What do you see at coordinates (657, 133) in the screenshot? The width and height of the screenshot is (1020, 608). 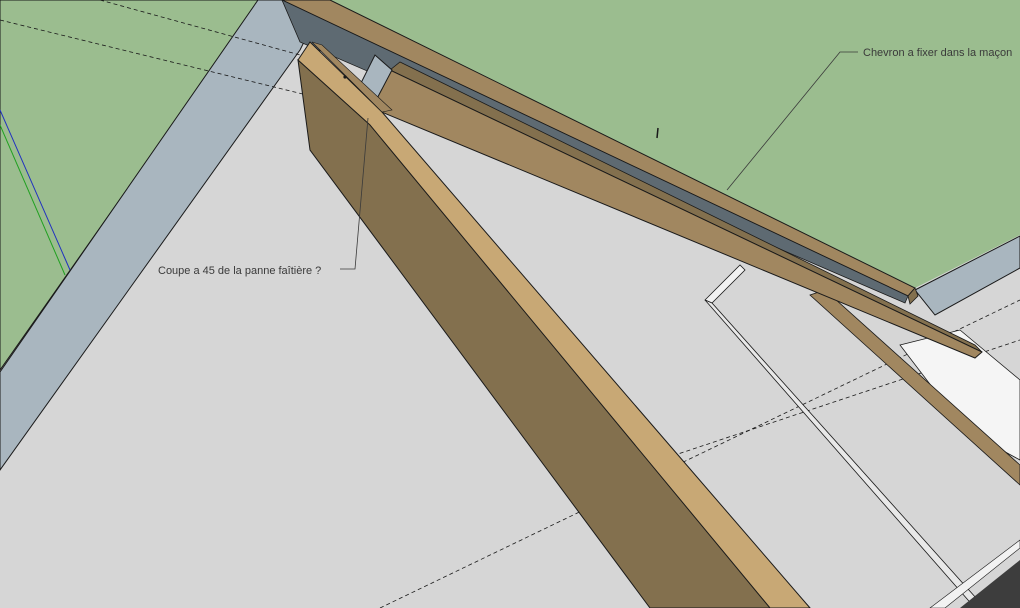 I see `cursor-mark` at bounding box center [657, 133].